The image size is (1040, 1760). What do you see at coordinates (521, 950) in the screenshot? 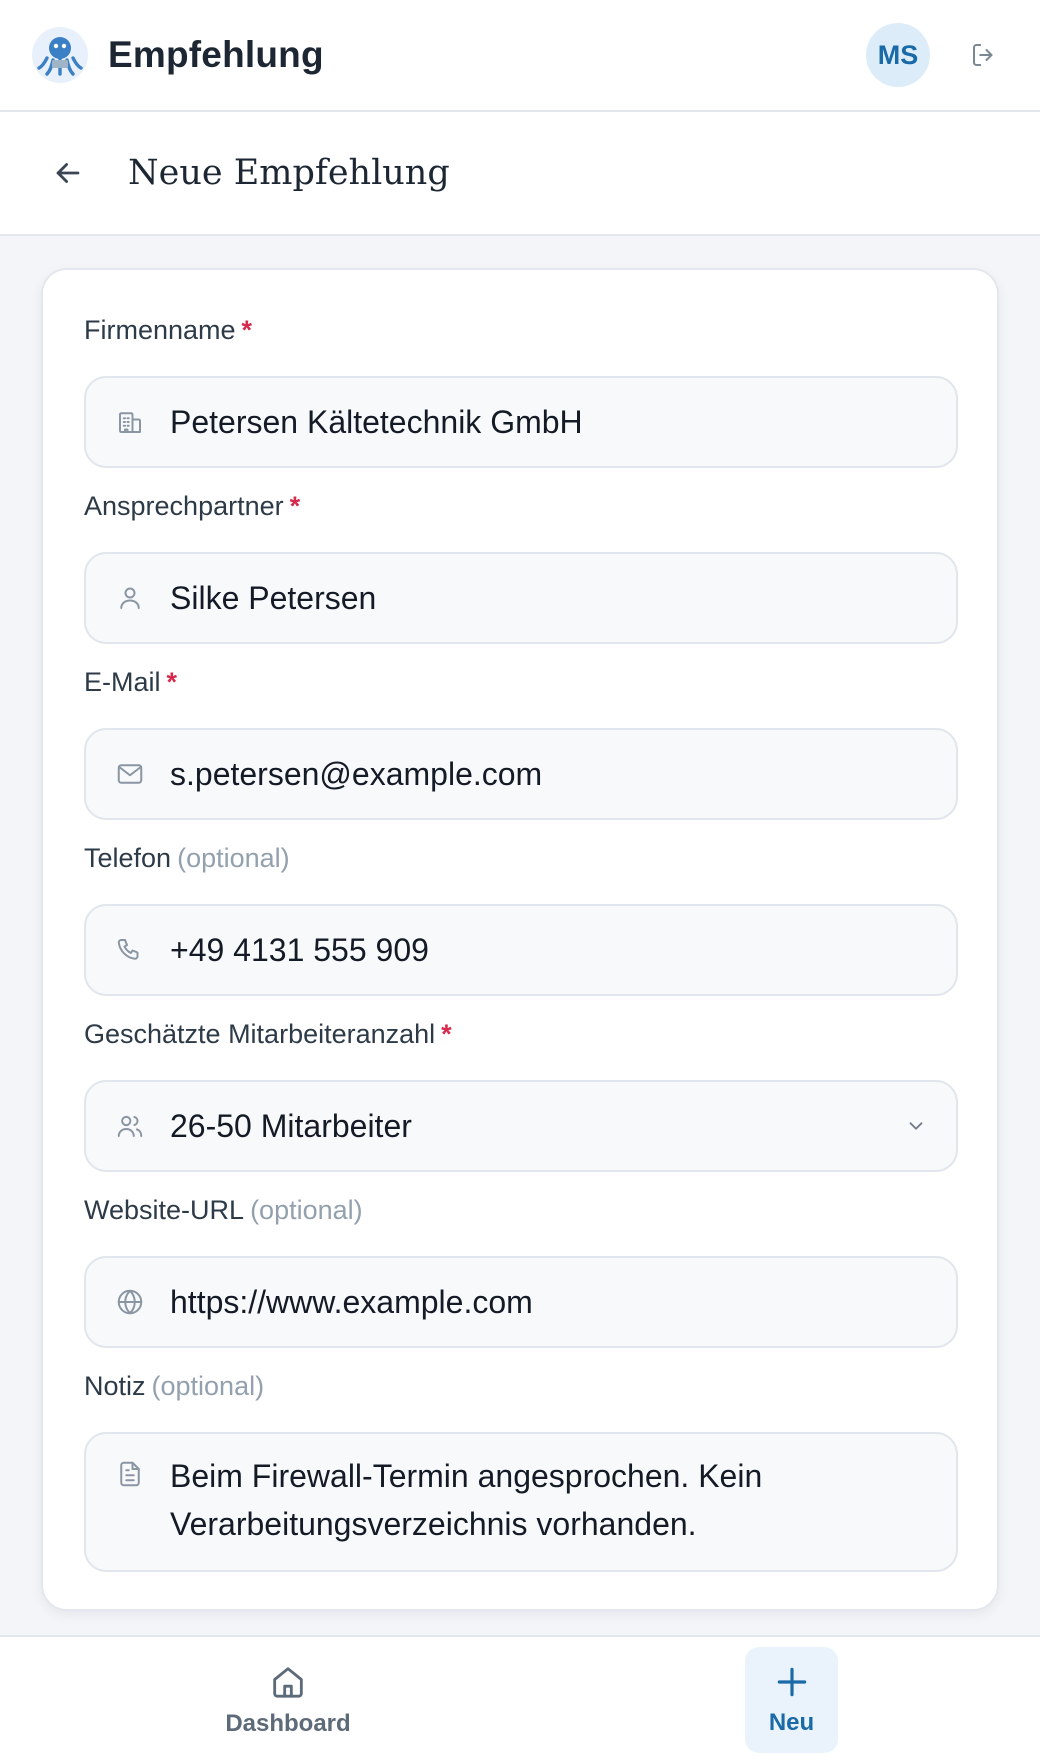
I see `phone-input: +49 4131 555 909` at bounding box center [521, 950].